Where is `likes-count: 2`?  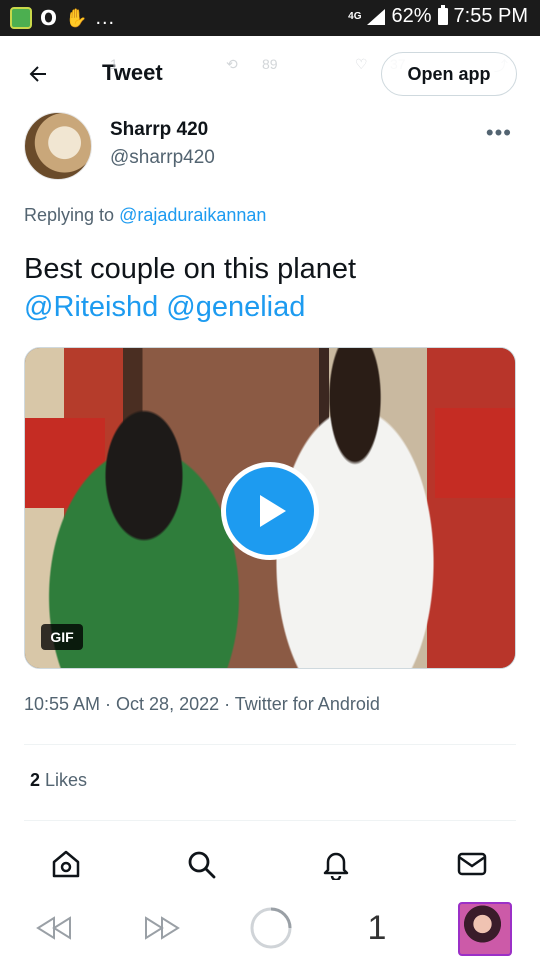 likes-count: 2 is located at coordinates (35, 780).